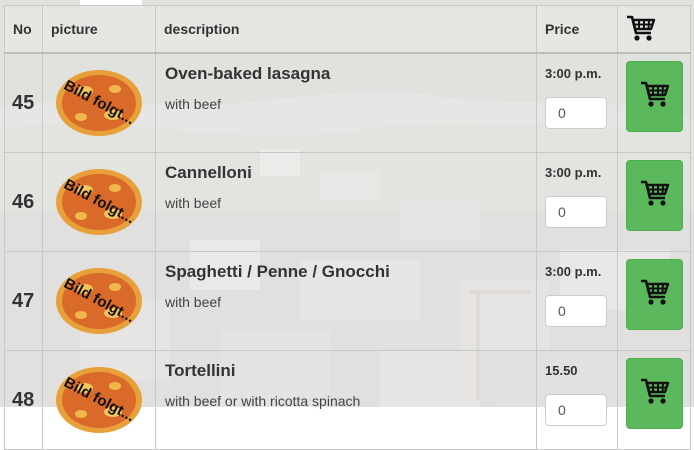  What do you see at coordinates (208, 172) in the screenshot?
I see `item-name: Cannelloni` at bounding box center [208, 172].